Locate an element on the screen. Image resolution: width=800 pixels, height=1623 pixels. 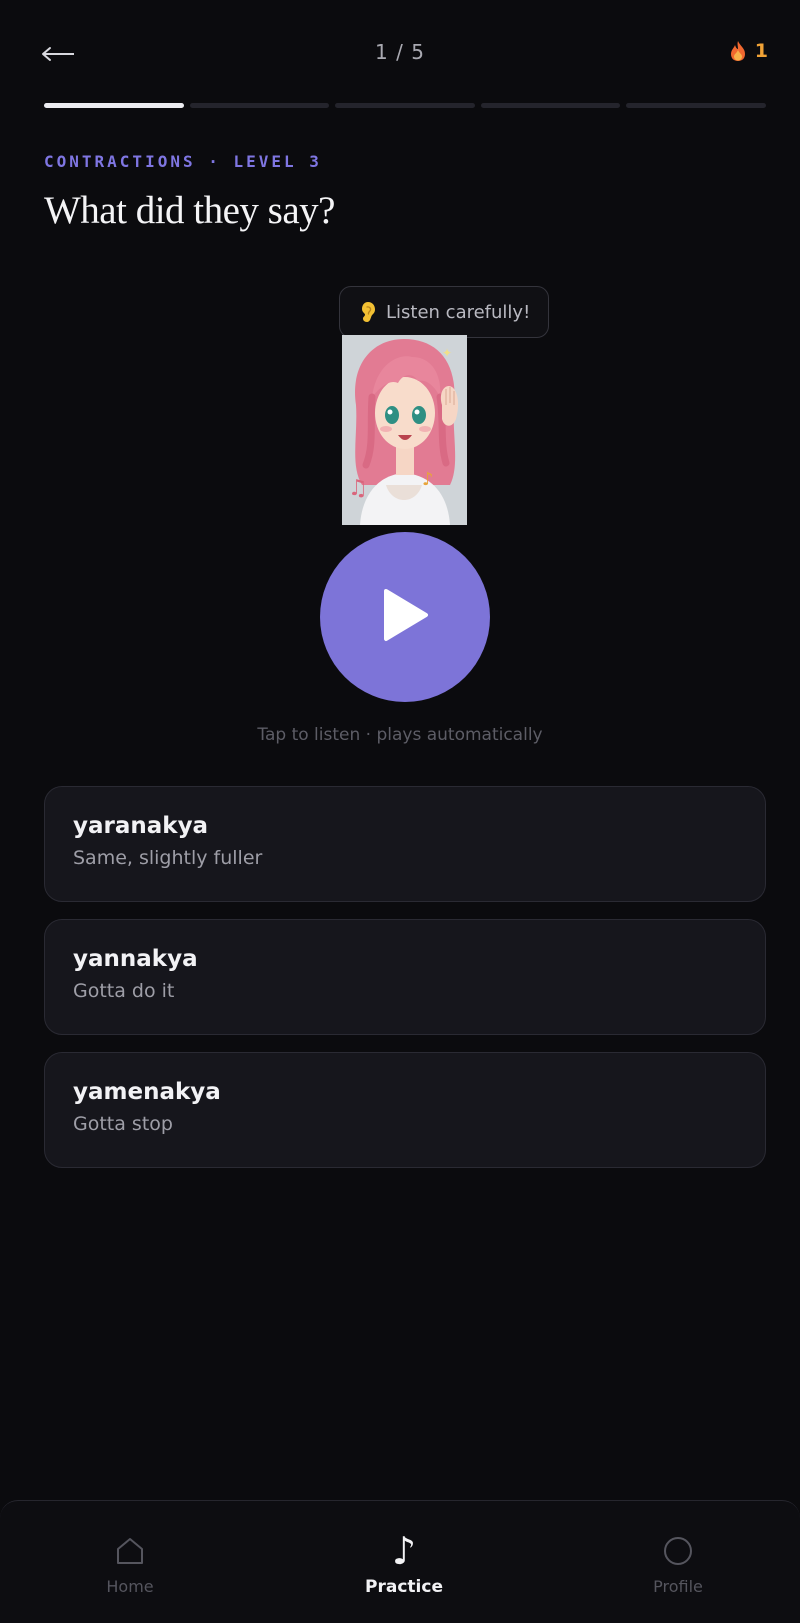
nav-item-home: Home is located at coordinates (130, 1563).